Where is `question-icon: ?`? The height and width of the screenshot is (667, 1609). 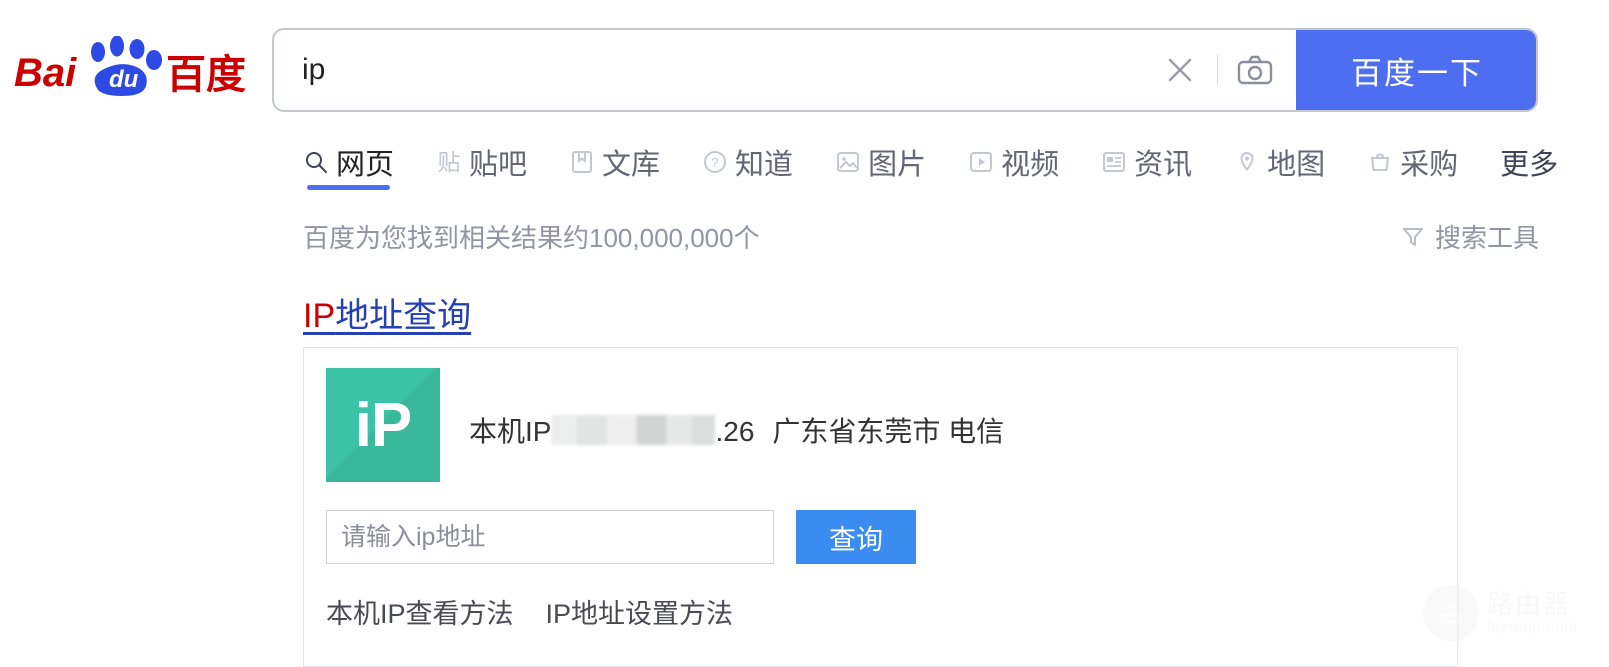
question-icon: ? is located at coordinates (715, 162).